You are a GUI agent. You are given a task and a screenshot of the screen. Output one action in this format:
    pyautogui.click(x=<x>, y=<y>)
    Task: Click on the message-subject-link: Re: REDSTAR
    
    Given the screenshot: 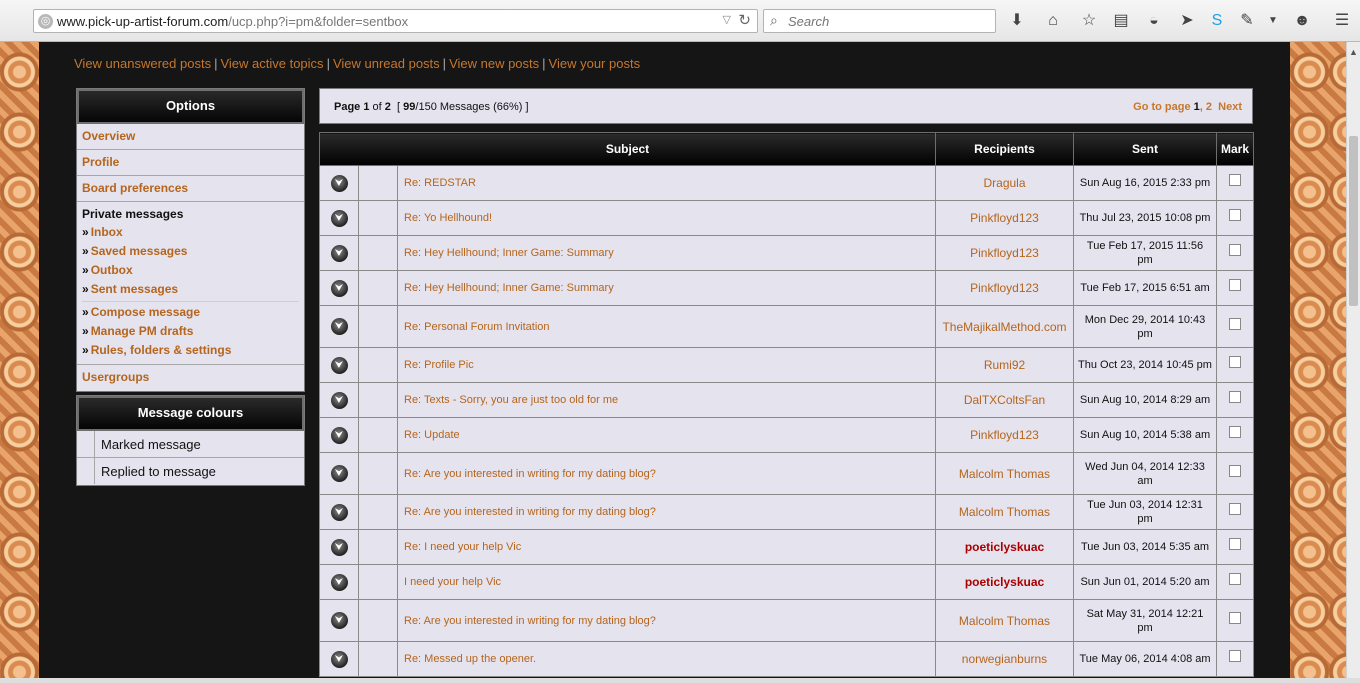 What is the action you would take?
    pyautogui.click(x=666, y=183)
    